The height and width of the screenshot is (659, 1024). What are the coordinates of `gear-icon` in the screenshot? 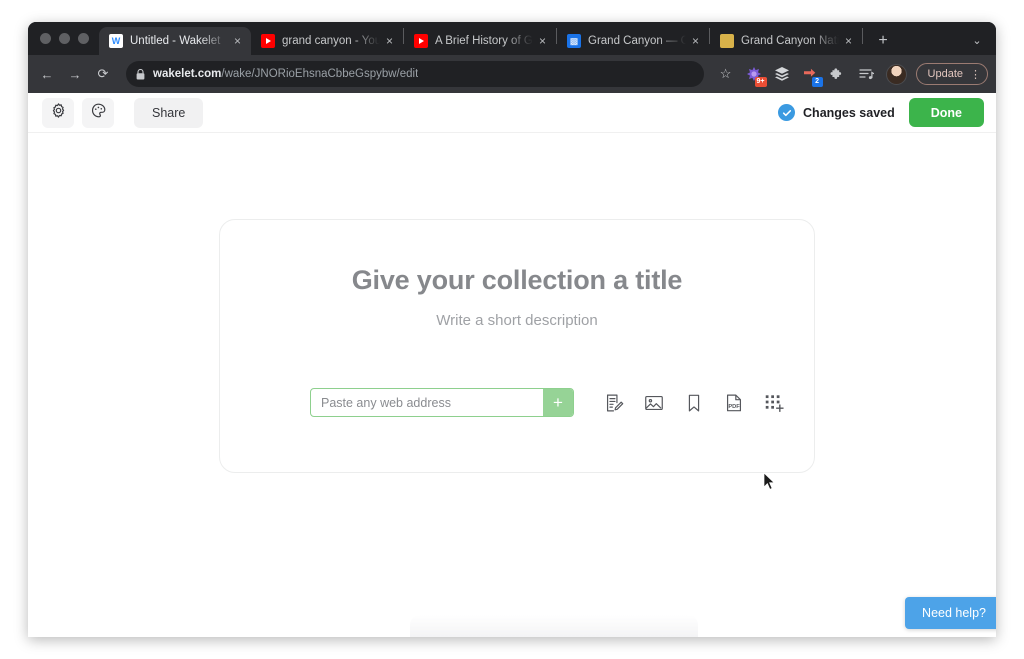 It's located at (58, 113).